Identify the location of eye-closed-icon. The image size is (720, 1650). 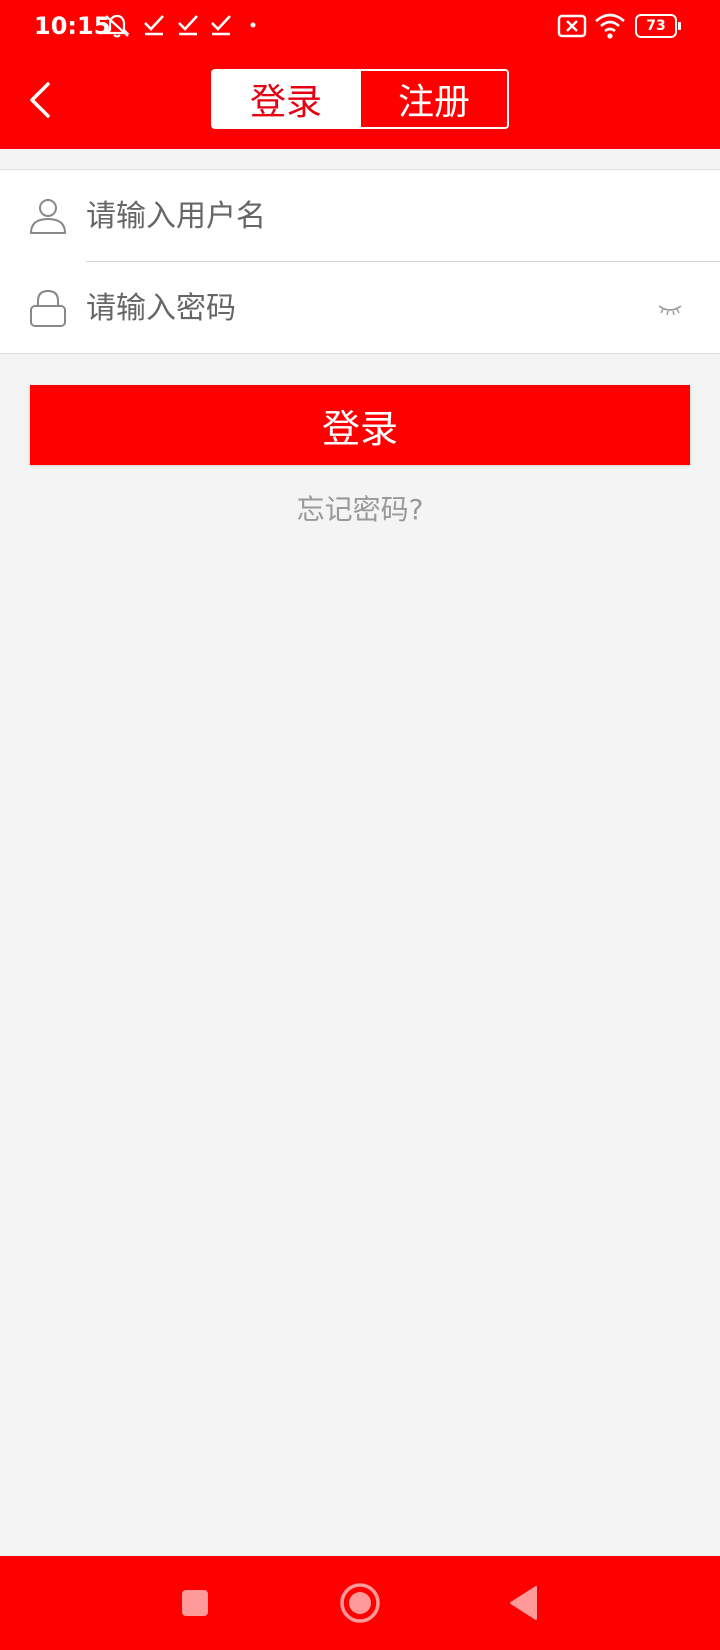
(670, 308).